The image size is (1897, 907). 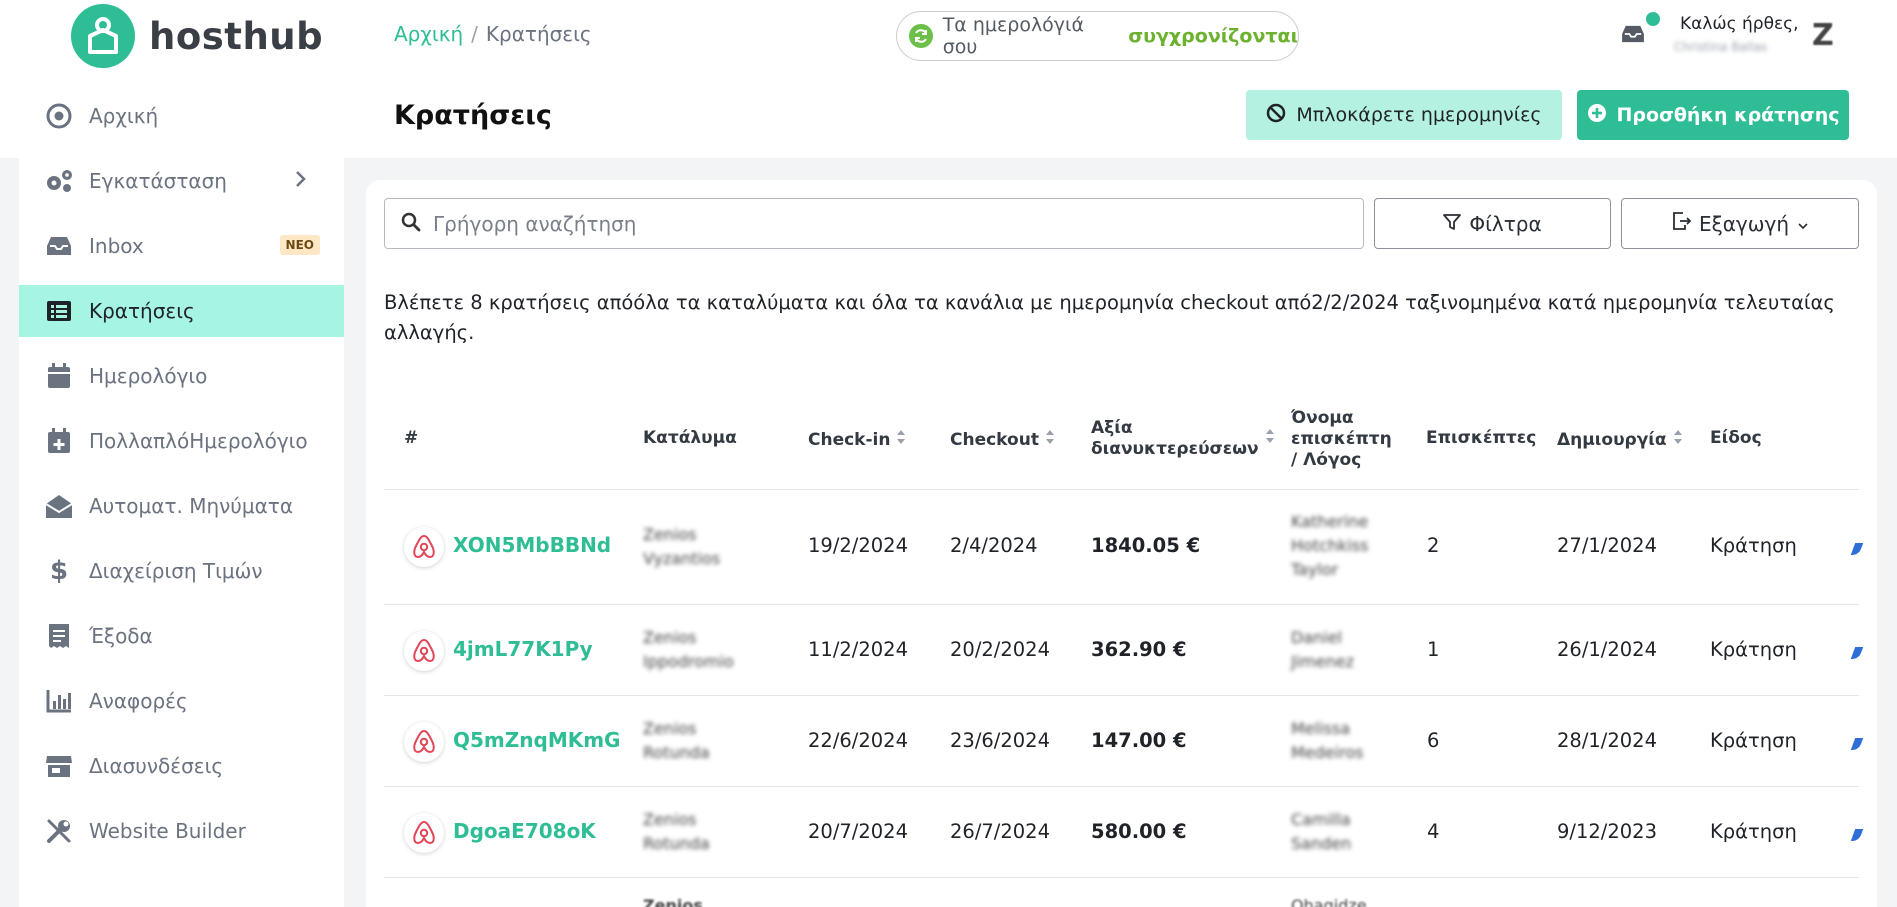 What do you see at coordinates (1607, 831) in the screenshot?
I see `created-date: 9/12/2023` at bounding box center [1607, 831].